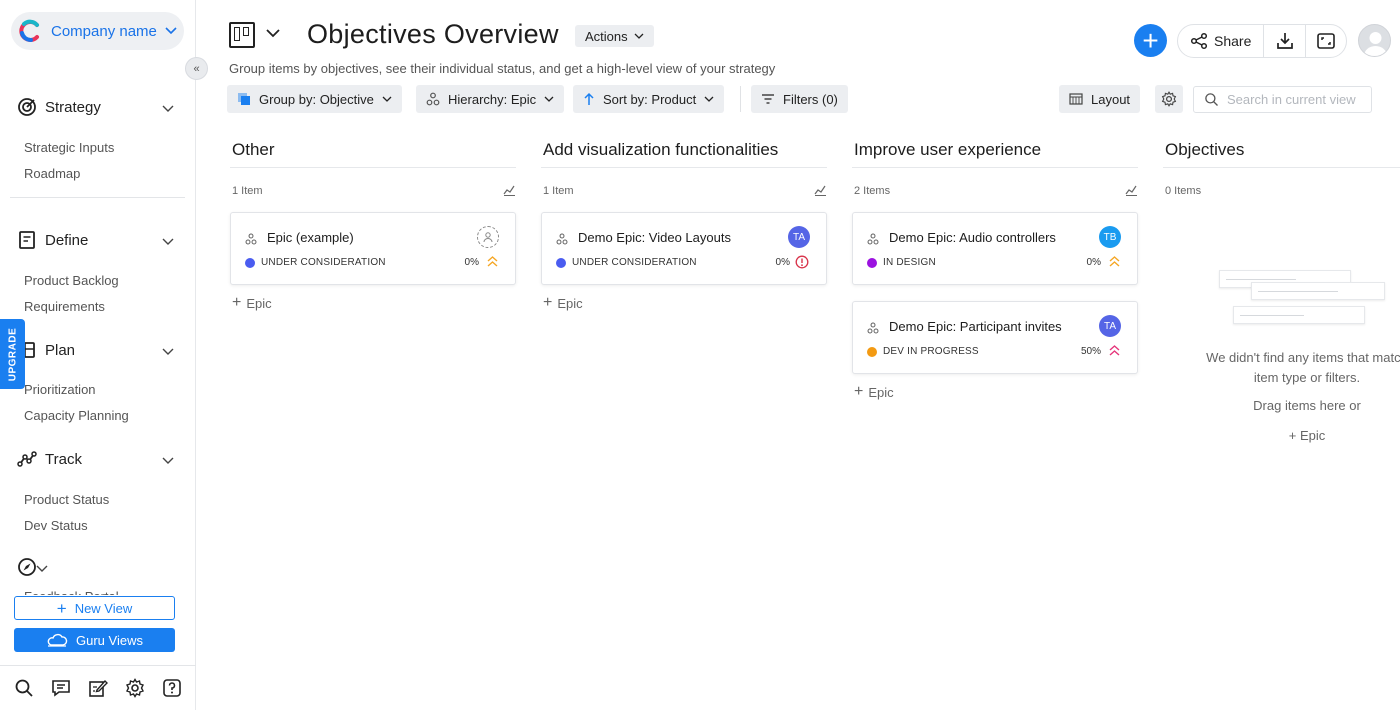 The image size is (1400, 710). Describe the element at coordinates (1114, 353) in the screenshot. I see `priority-high-icon` at that location.